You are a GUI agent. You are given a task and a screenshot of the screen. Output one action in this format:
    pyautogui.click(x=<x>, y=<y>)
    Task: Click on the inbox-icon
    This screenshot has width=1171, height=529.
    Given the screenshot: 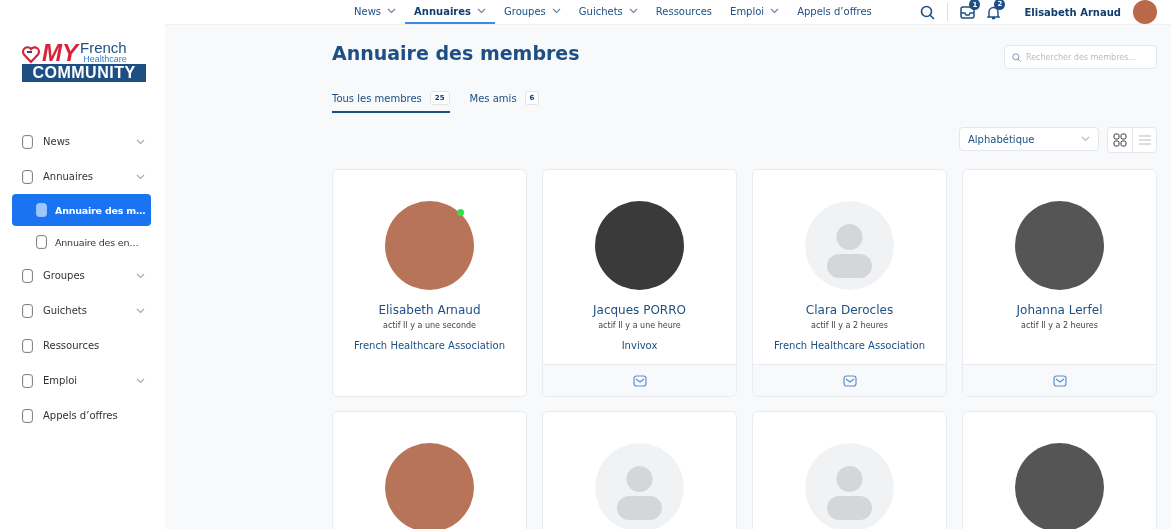 What is the action you would take?
    pyautogui.click(x=968, y=12)
    